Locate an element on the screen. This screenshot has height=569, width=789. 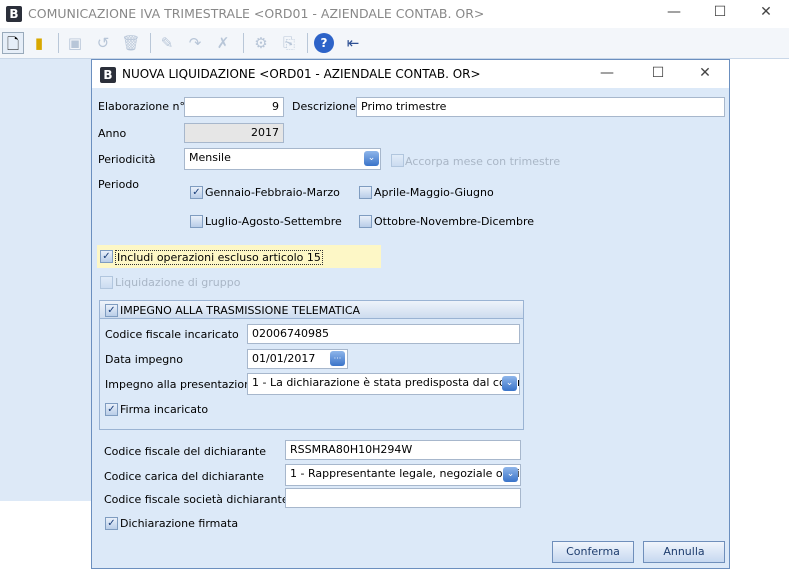
new-document-icon: 🗋 is located at coordinates (13, 43).